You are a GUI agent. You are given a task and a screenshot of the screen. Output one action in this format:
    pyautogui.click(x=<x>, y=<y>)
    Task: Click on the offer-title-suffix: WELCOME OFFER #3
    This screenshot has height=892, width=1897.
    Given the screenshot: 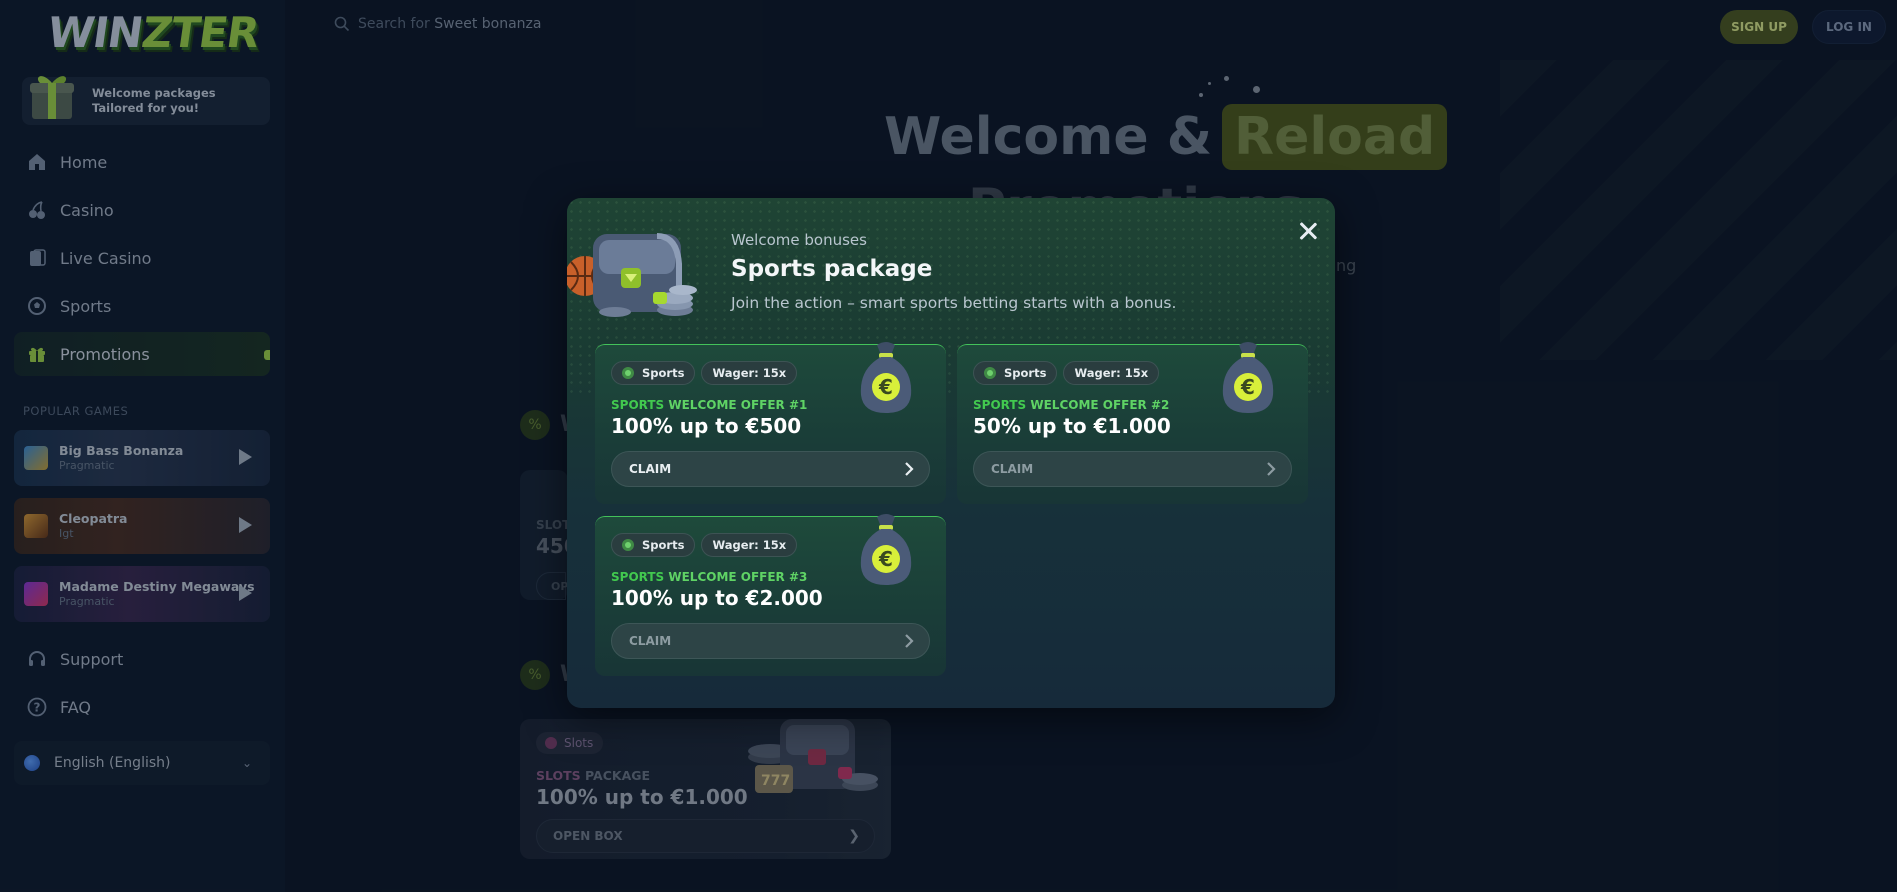 What is the action you would take?
    pyautogui.click(x=738, y=577)
    